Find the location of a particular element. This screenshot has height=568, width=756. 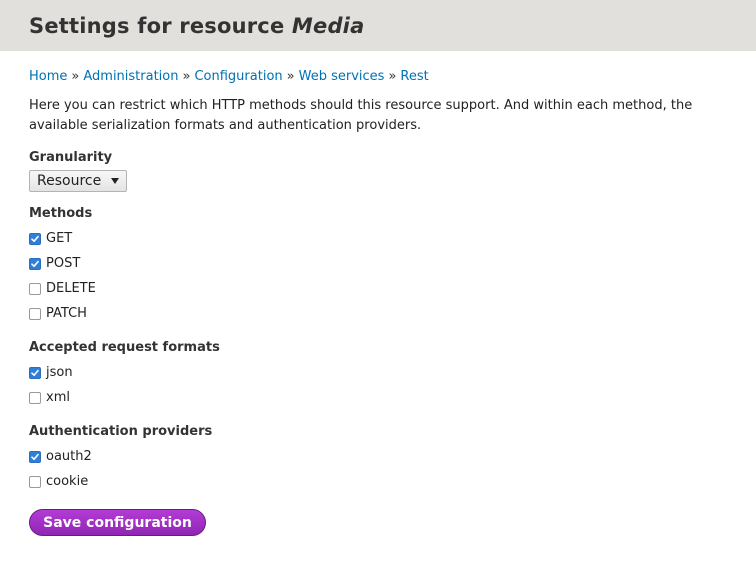

method-get-checkbox is located at coordinates (35, 238).